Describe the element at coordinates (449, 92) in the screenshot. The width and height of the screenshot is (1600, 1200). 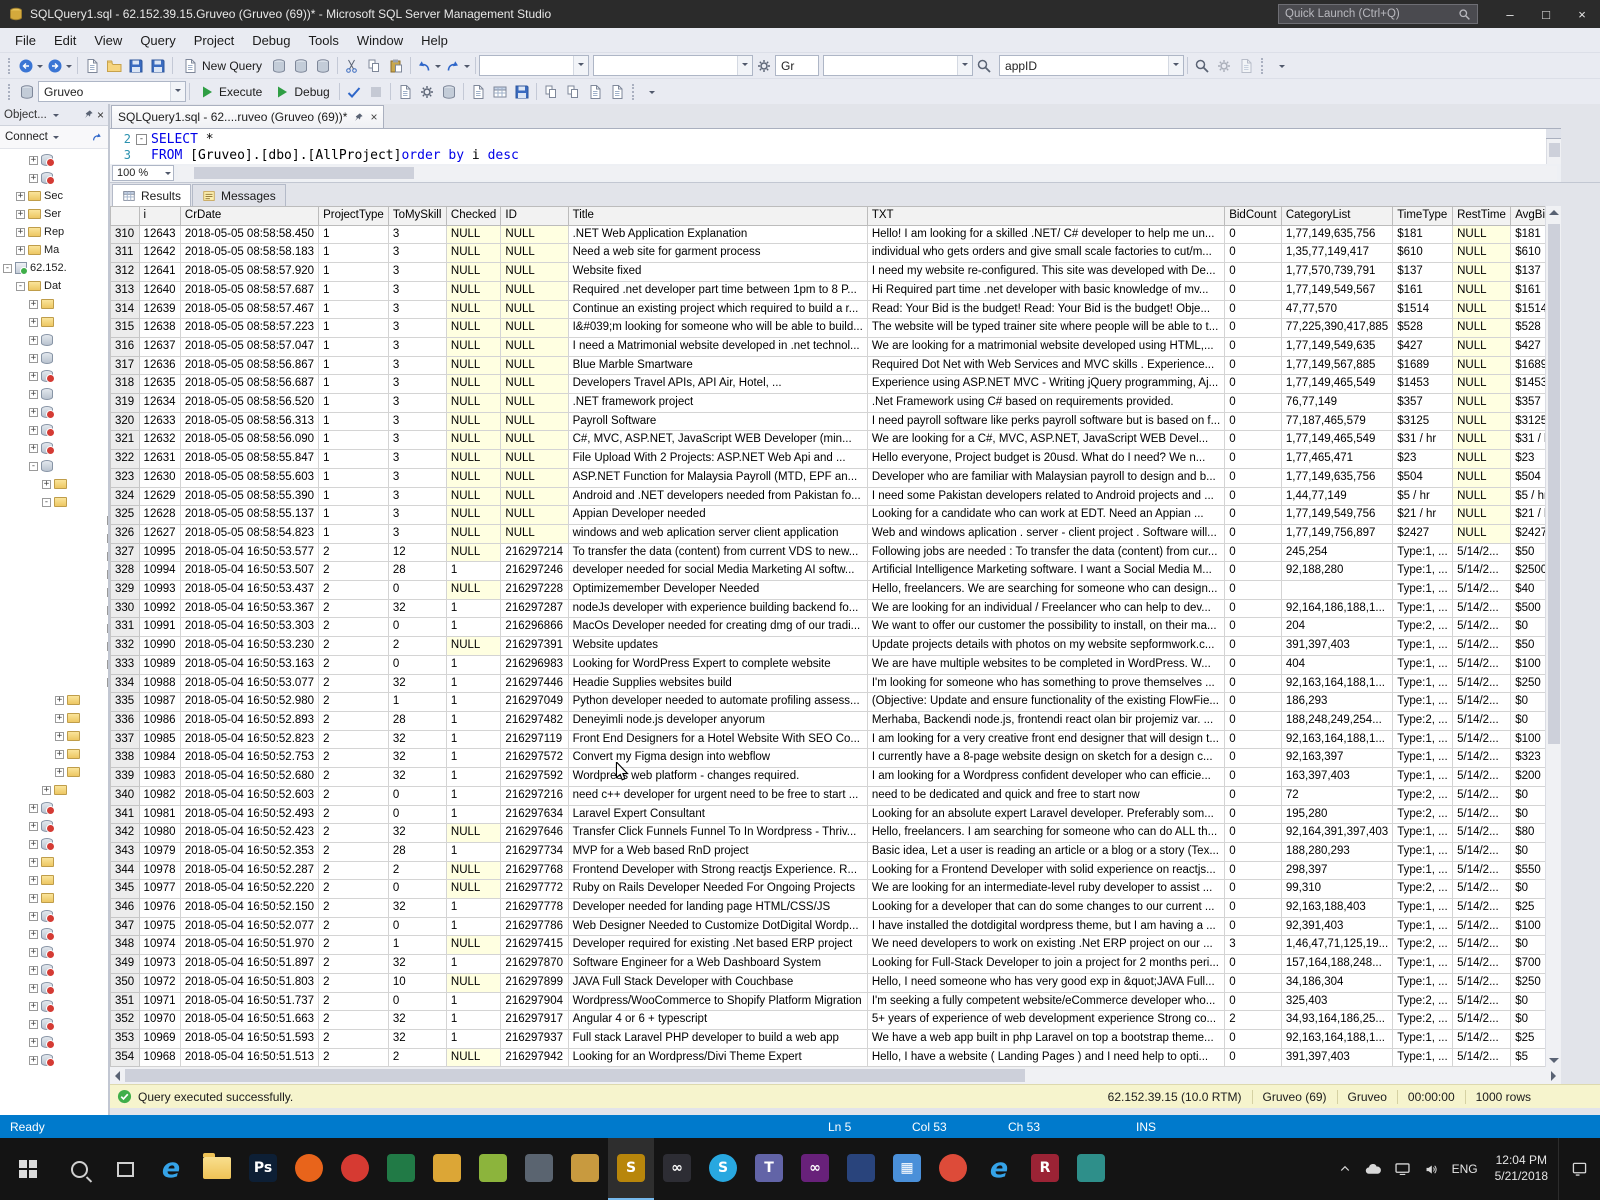
I see `intellisense-button` at that location.